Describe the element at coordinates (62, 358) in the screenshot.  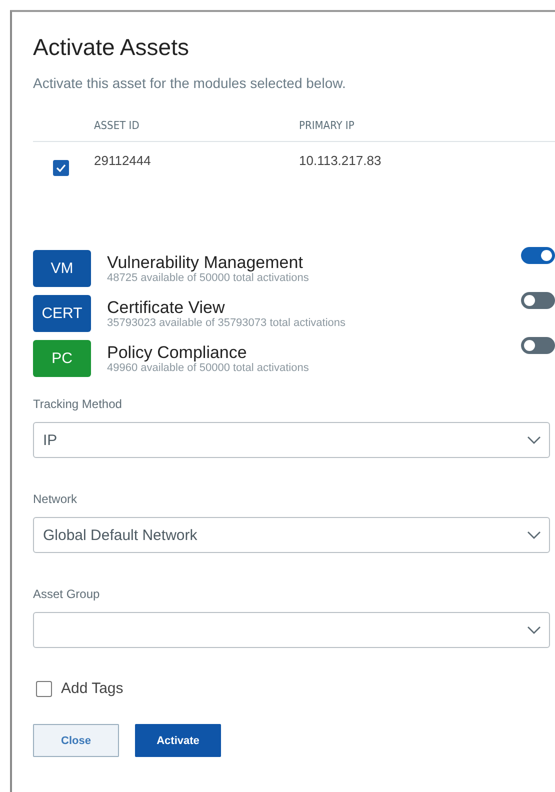
I see `module-badge: PC` at that location.